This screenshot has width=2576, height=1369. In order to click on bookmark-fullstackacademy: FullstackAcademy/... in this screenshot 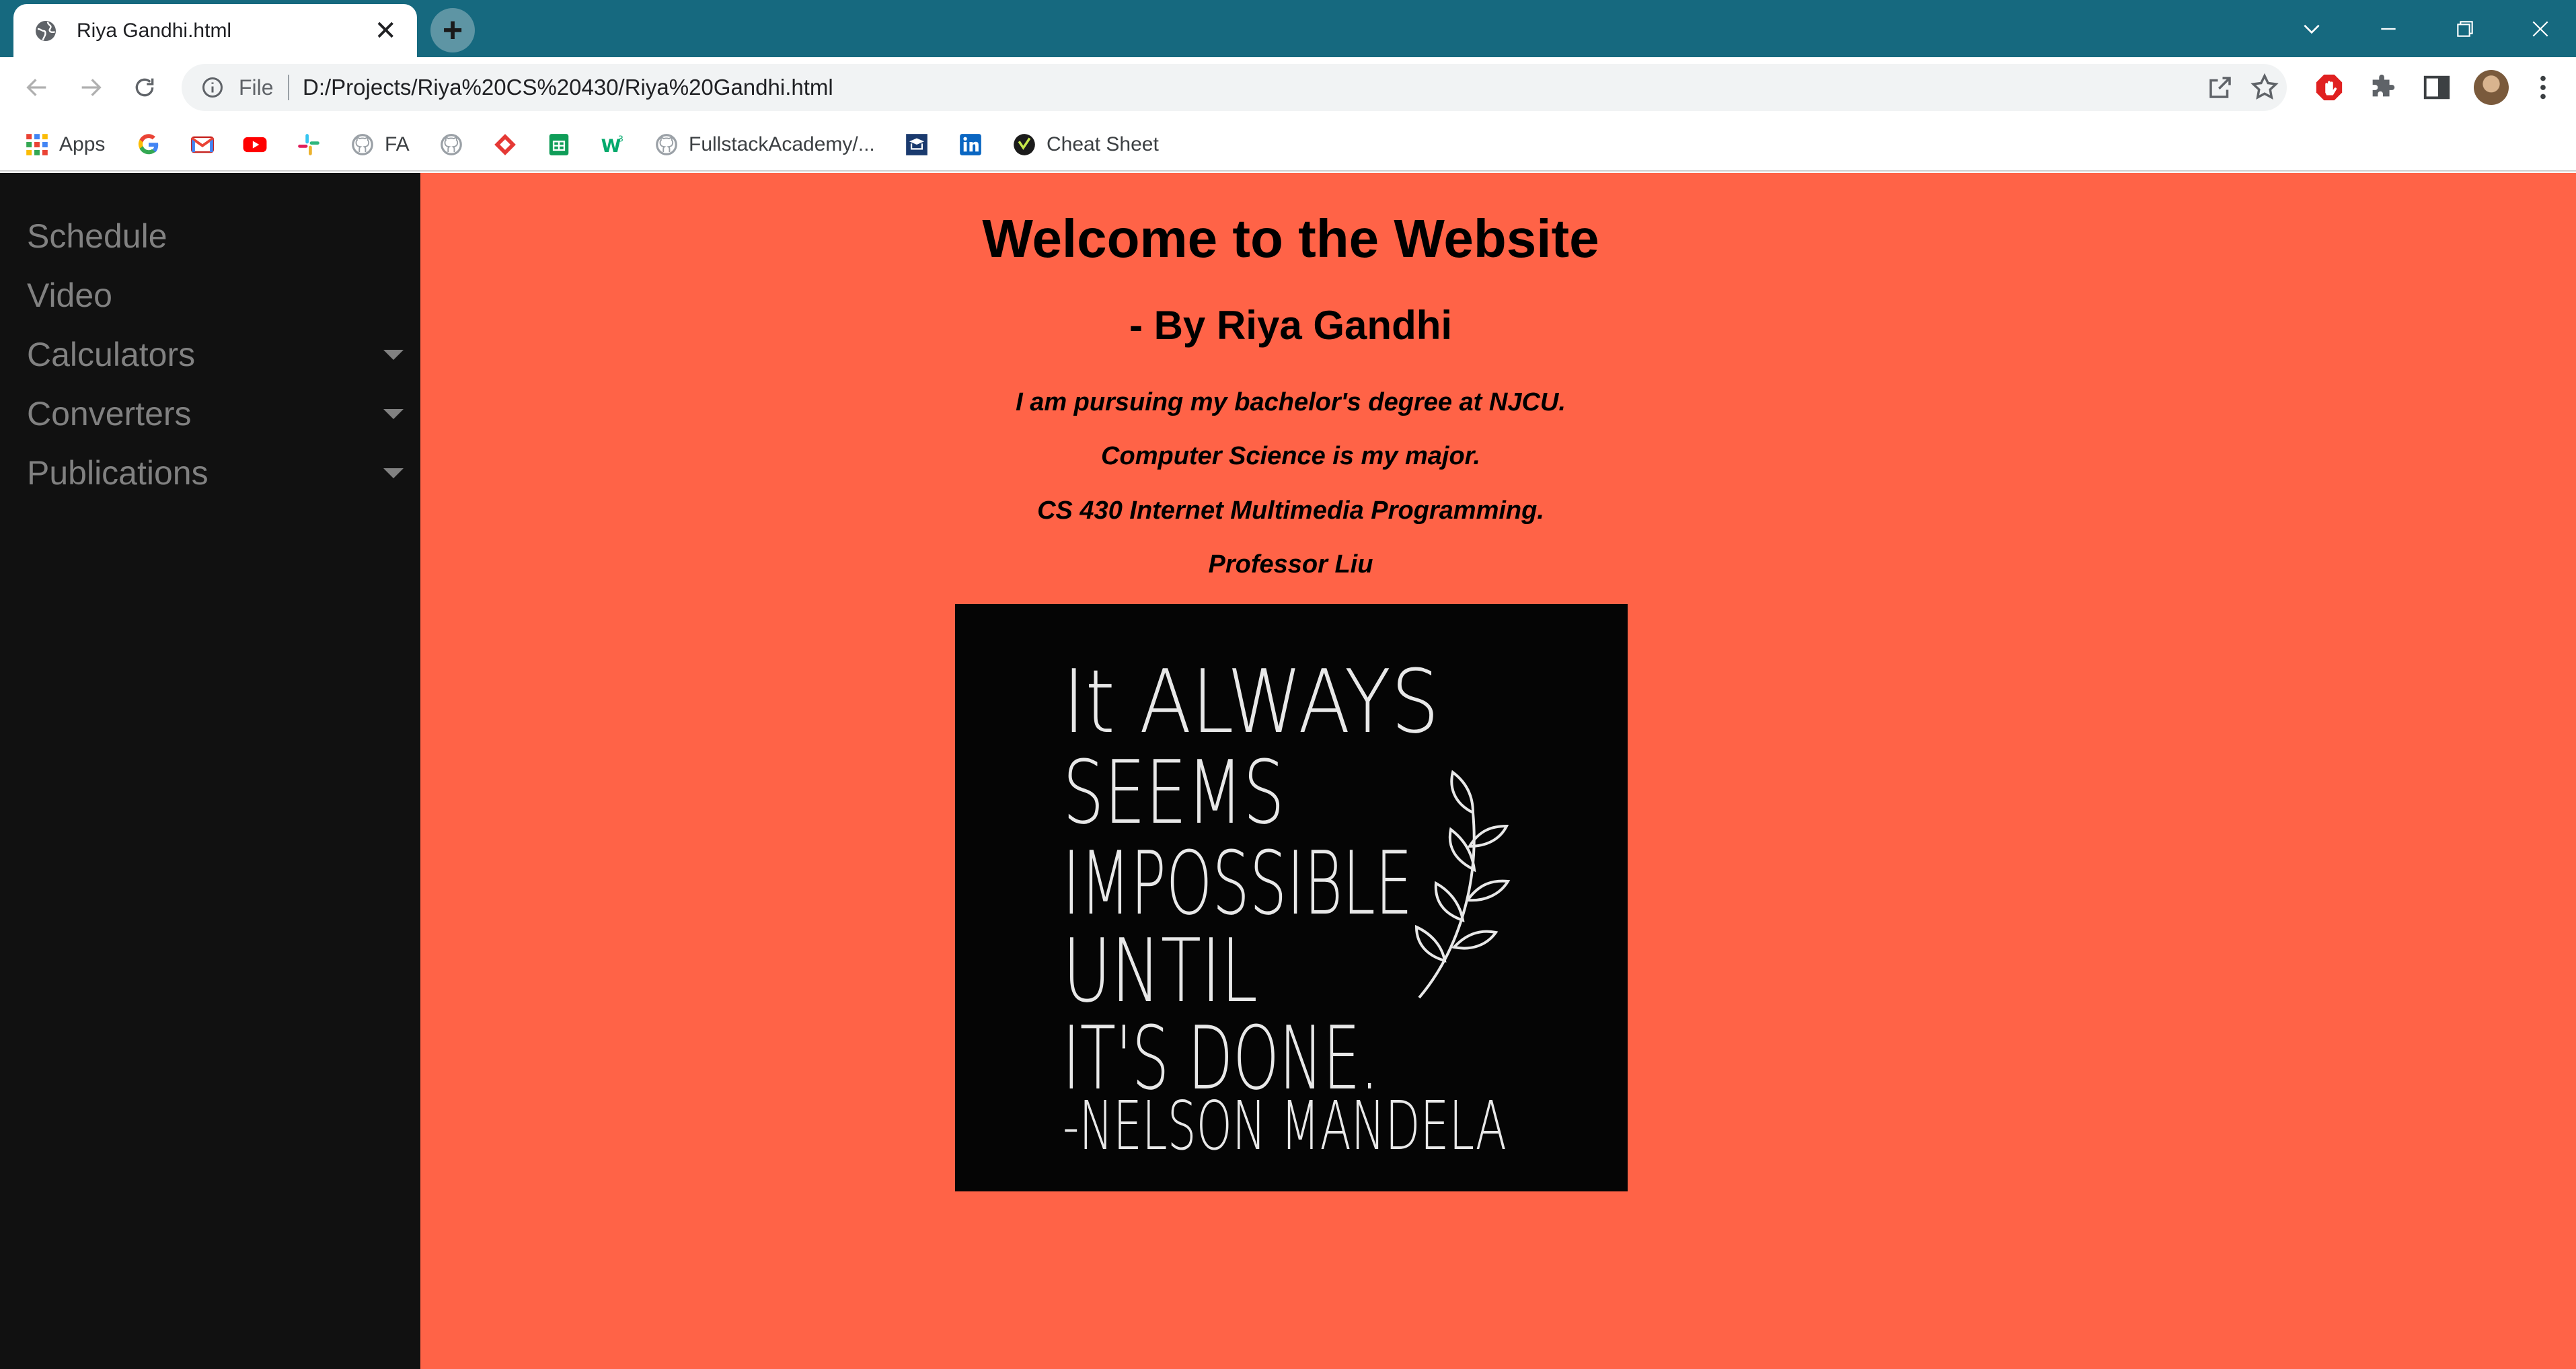, I will do `click(764, 144)`.